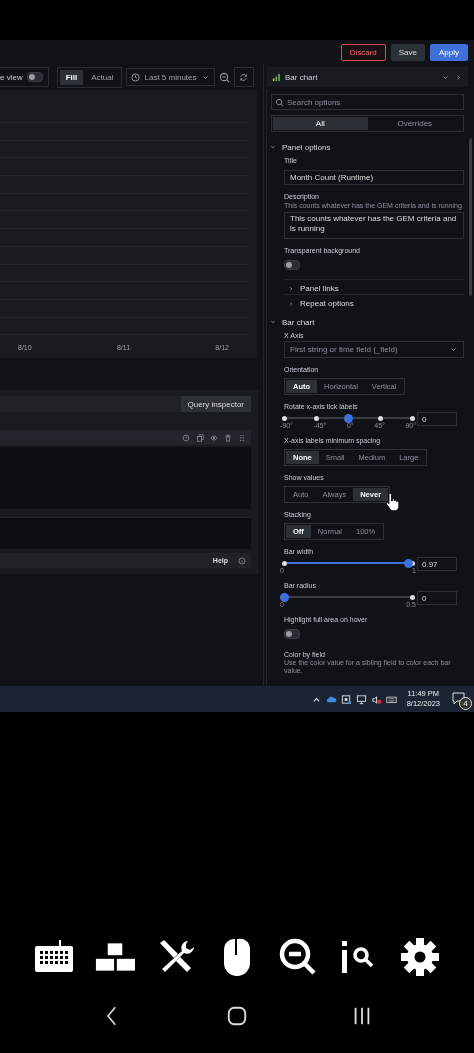 The height and width of the screenshot is (1053, 474). I want to click on history-icon, so click(186, 437).